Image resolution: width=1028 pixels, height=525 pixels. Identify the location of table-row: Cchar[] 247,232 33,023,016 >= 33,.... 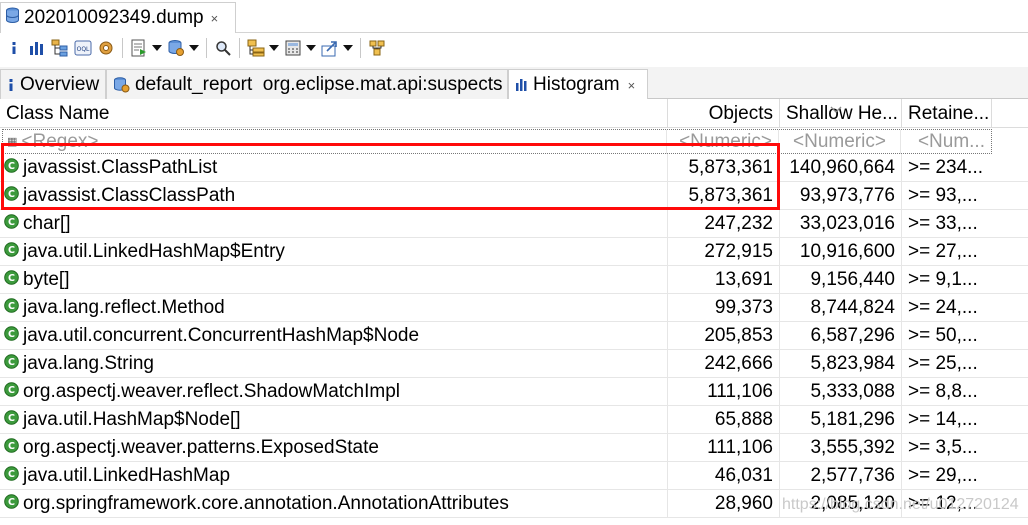
(514, 223).